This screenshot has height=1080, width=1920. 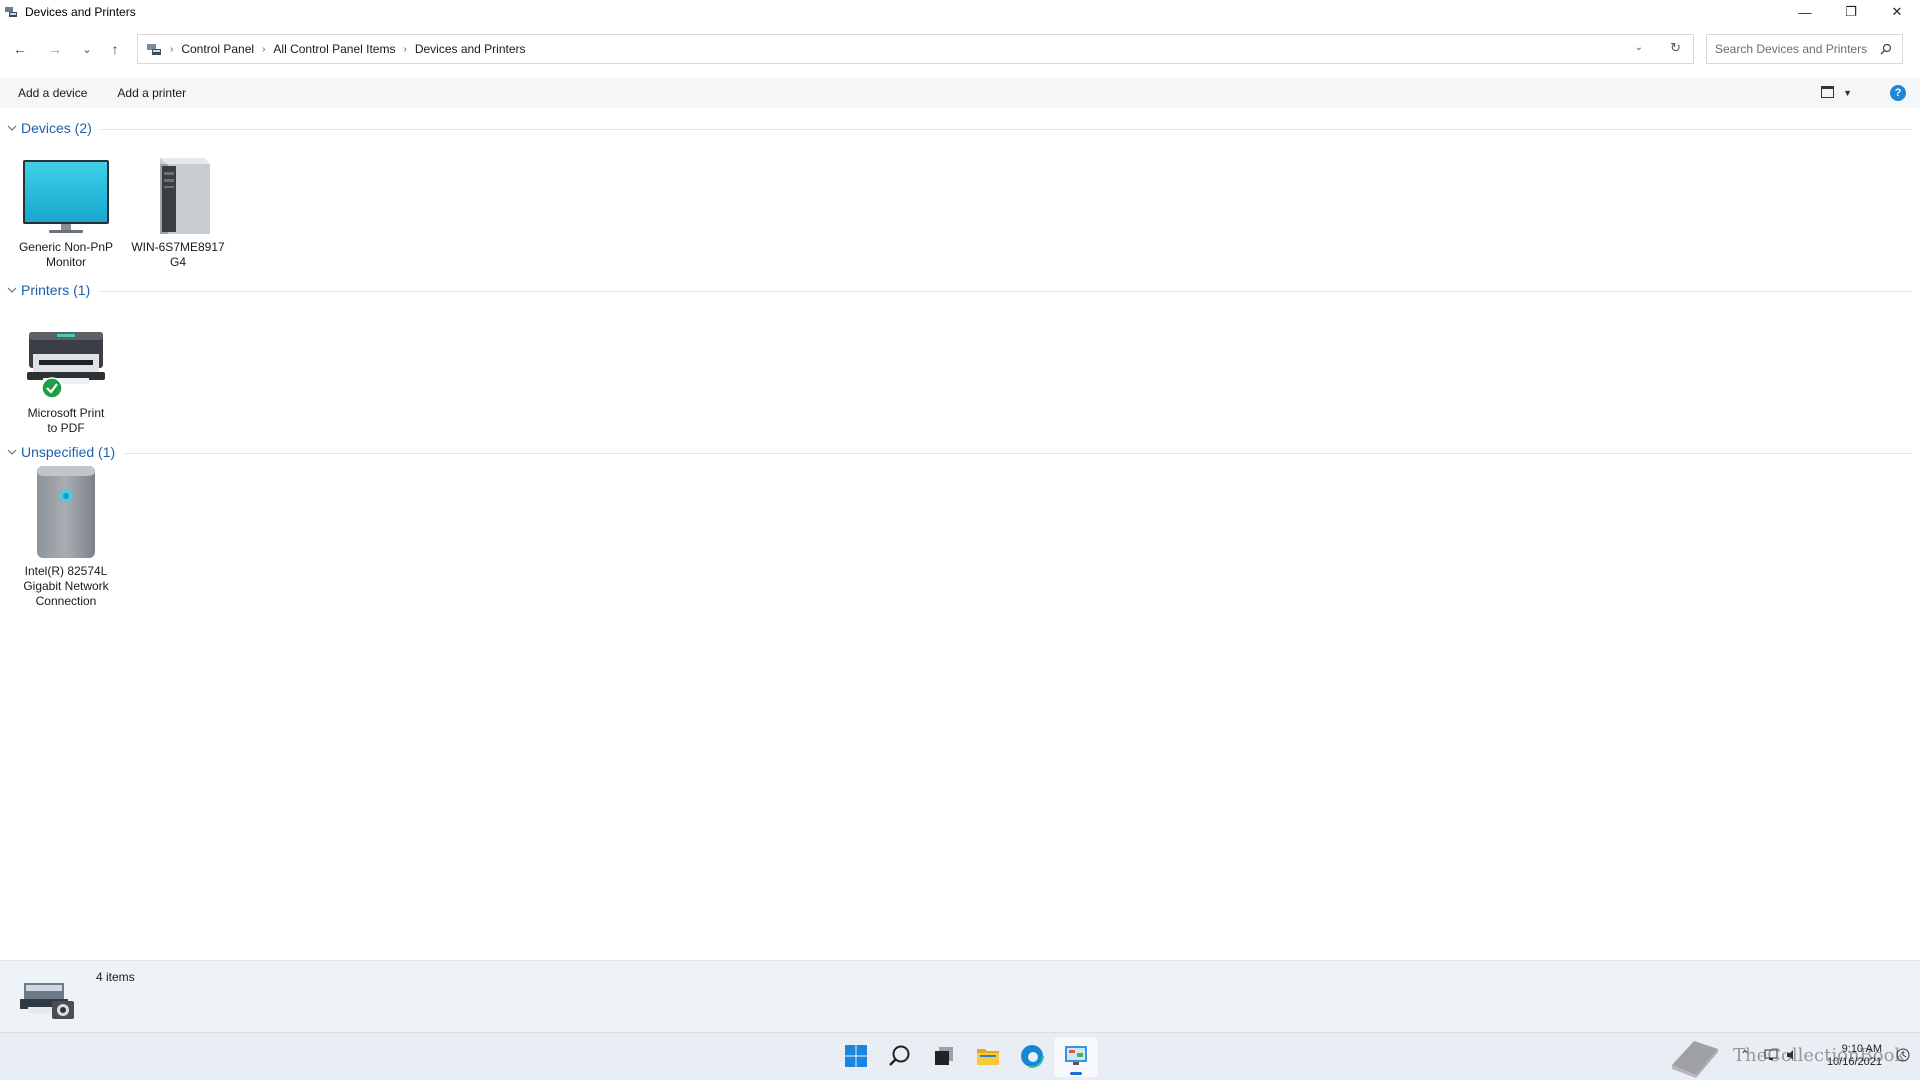 What do you see at coordinates (1675, 48) in the screenshot?
I see `refresh-icon: ↻` at bounding box center [1675, 48].